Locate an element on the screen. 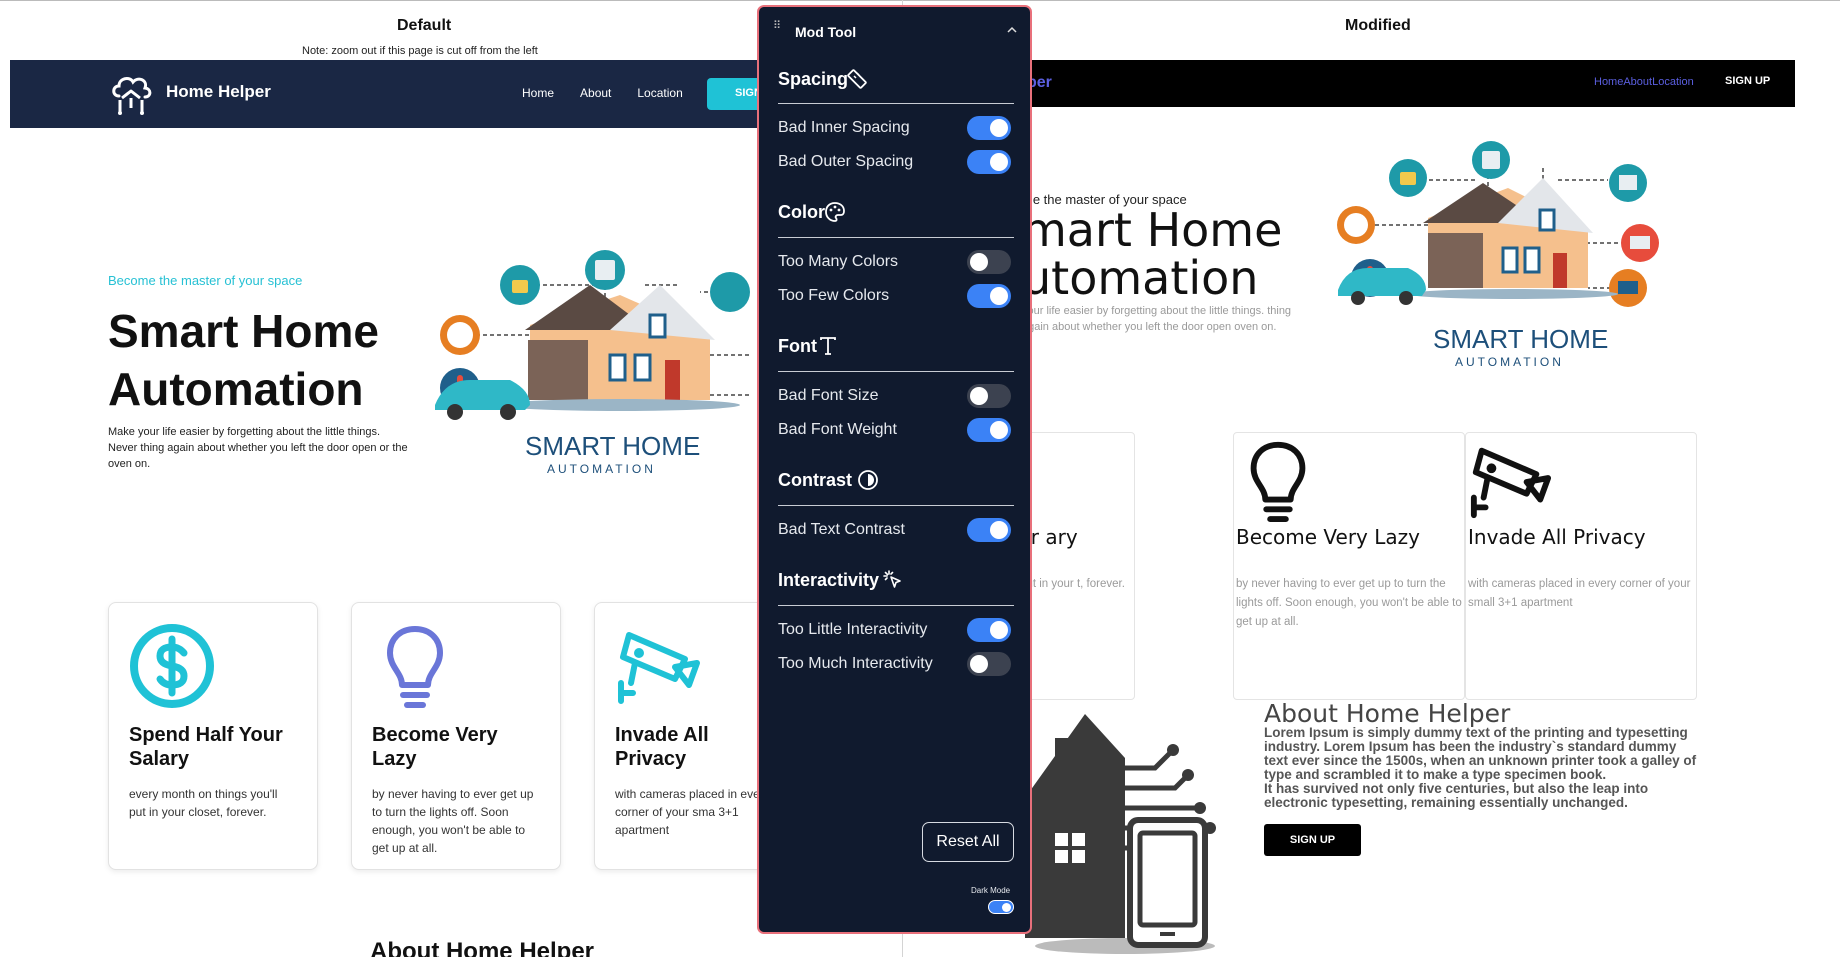 This screenshot has width=1840, height=957. drag-handle-icon: ⠿ is located at coordinates (779, 29).